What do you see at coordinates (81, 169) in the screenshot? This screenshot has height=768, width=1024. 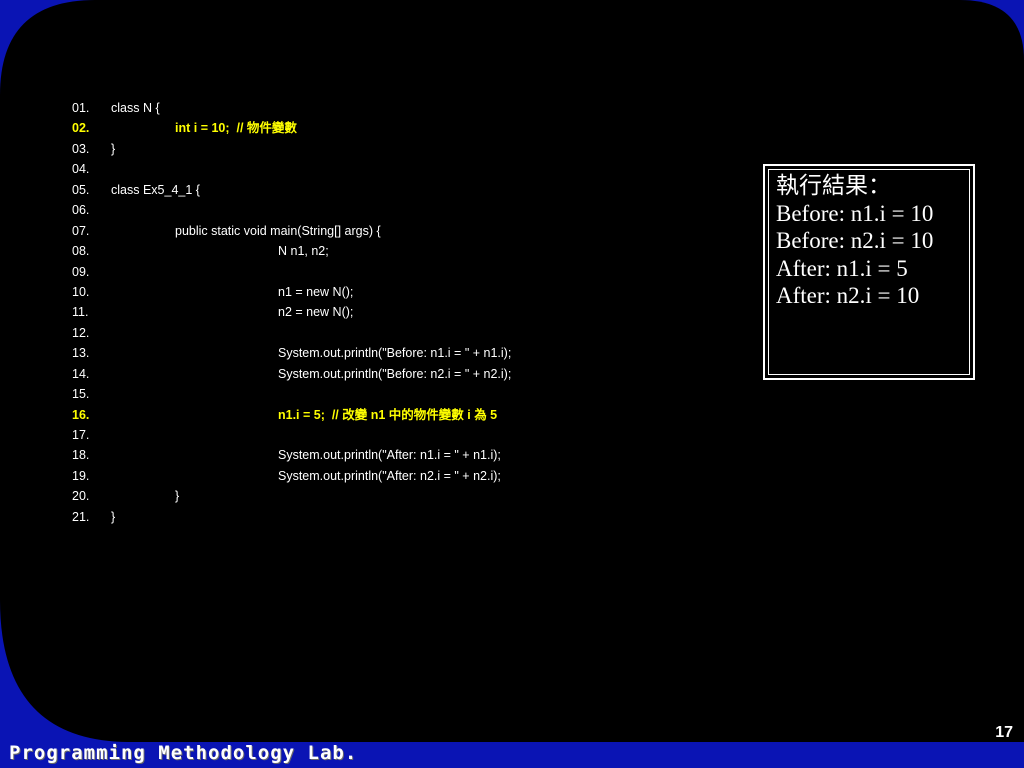 I see `line-number: 04.` at bounding box center [81, 169].